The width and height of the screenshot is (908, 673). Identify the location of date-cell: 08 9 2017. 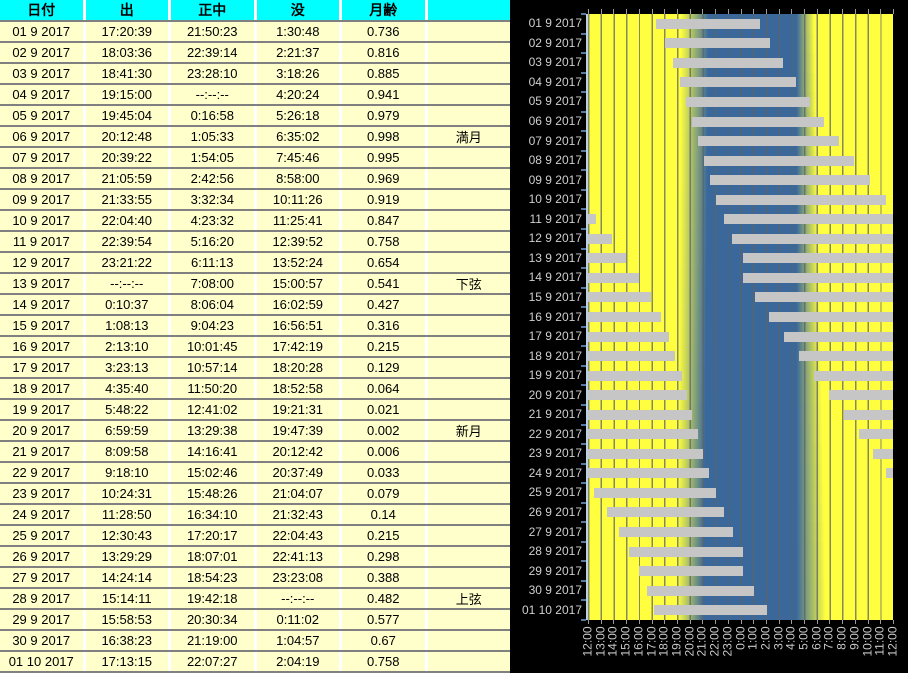
(43, 178).